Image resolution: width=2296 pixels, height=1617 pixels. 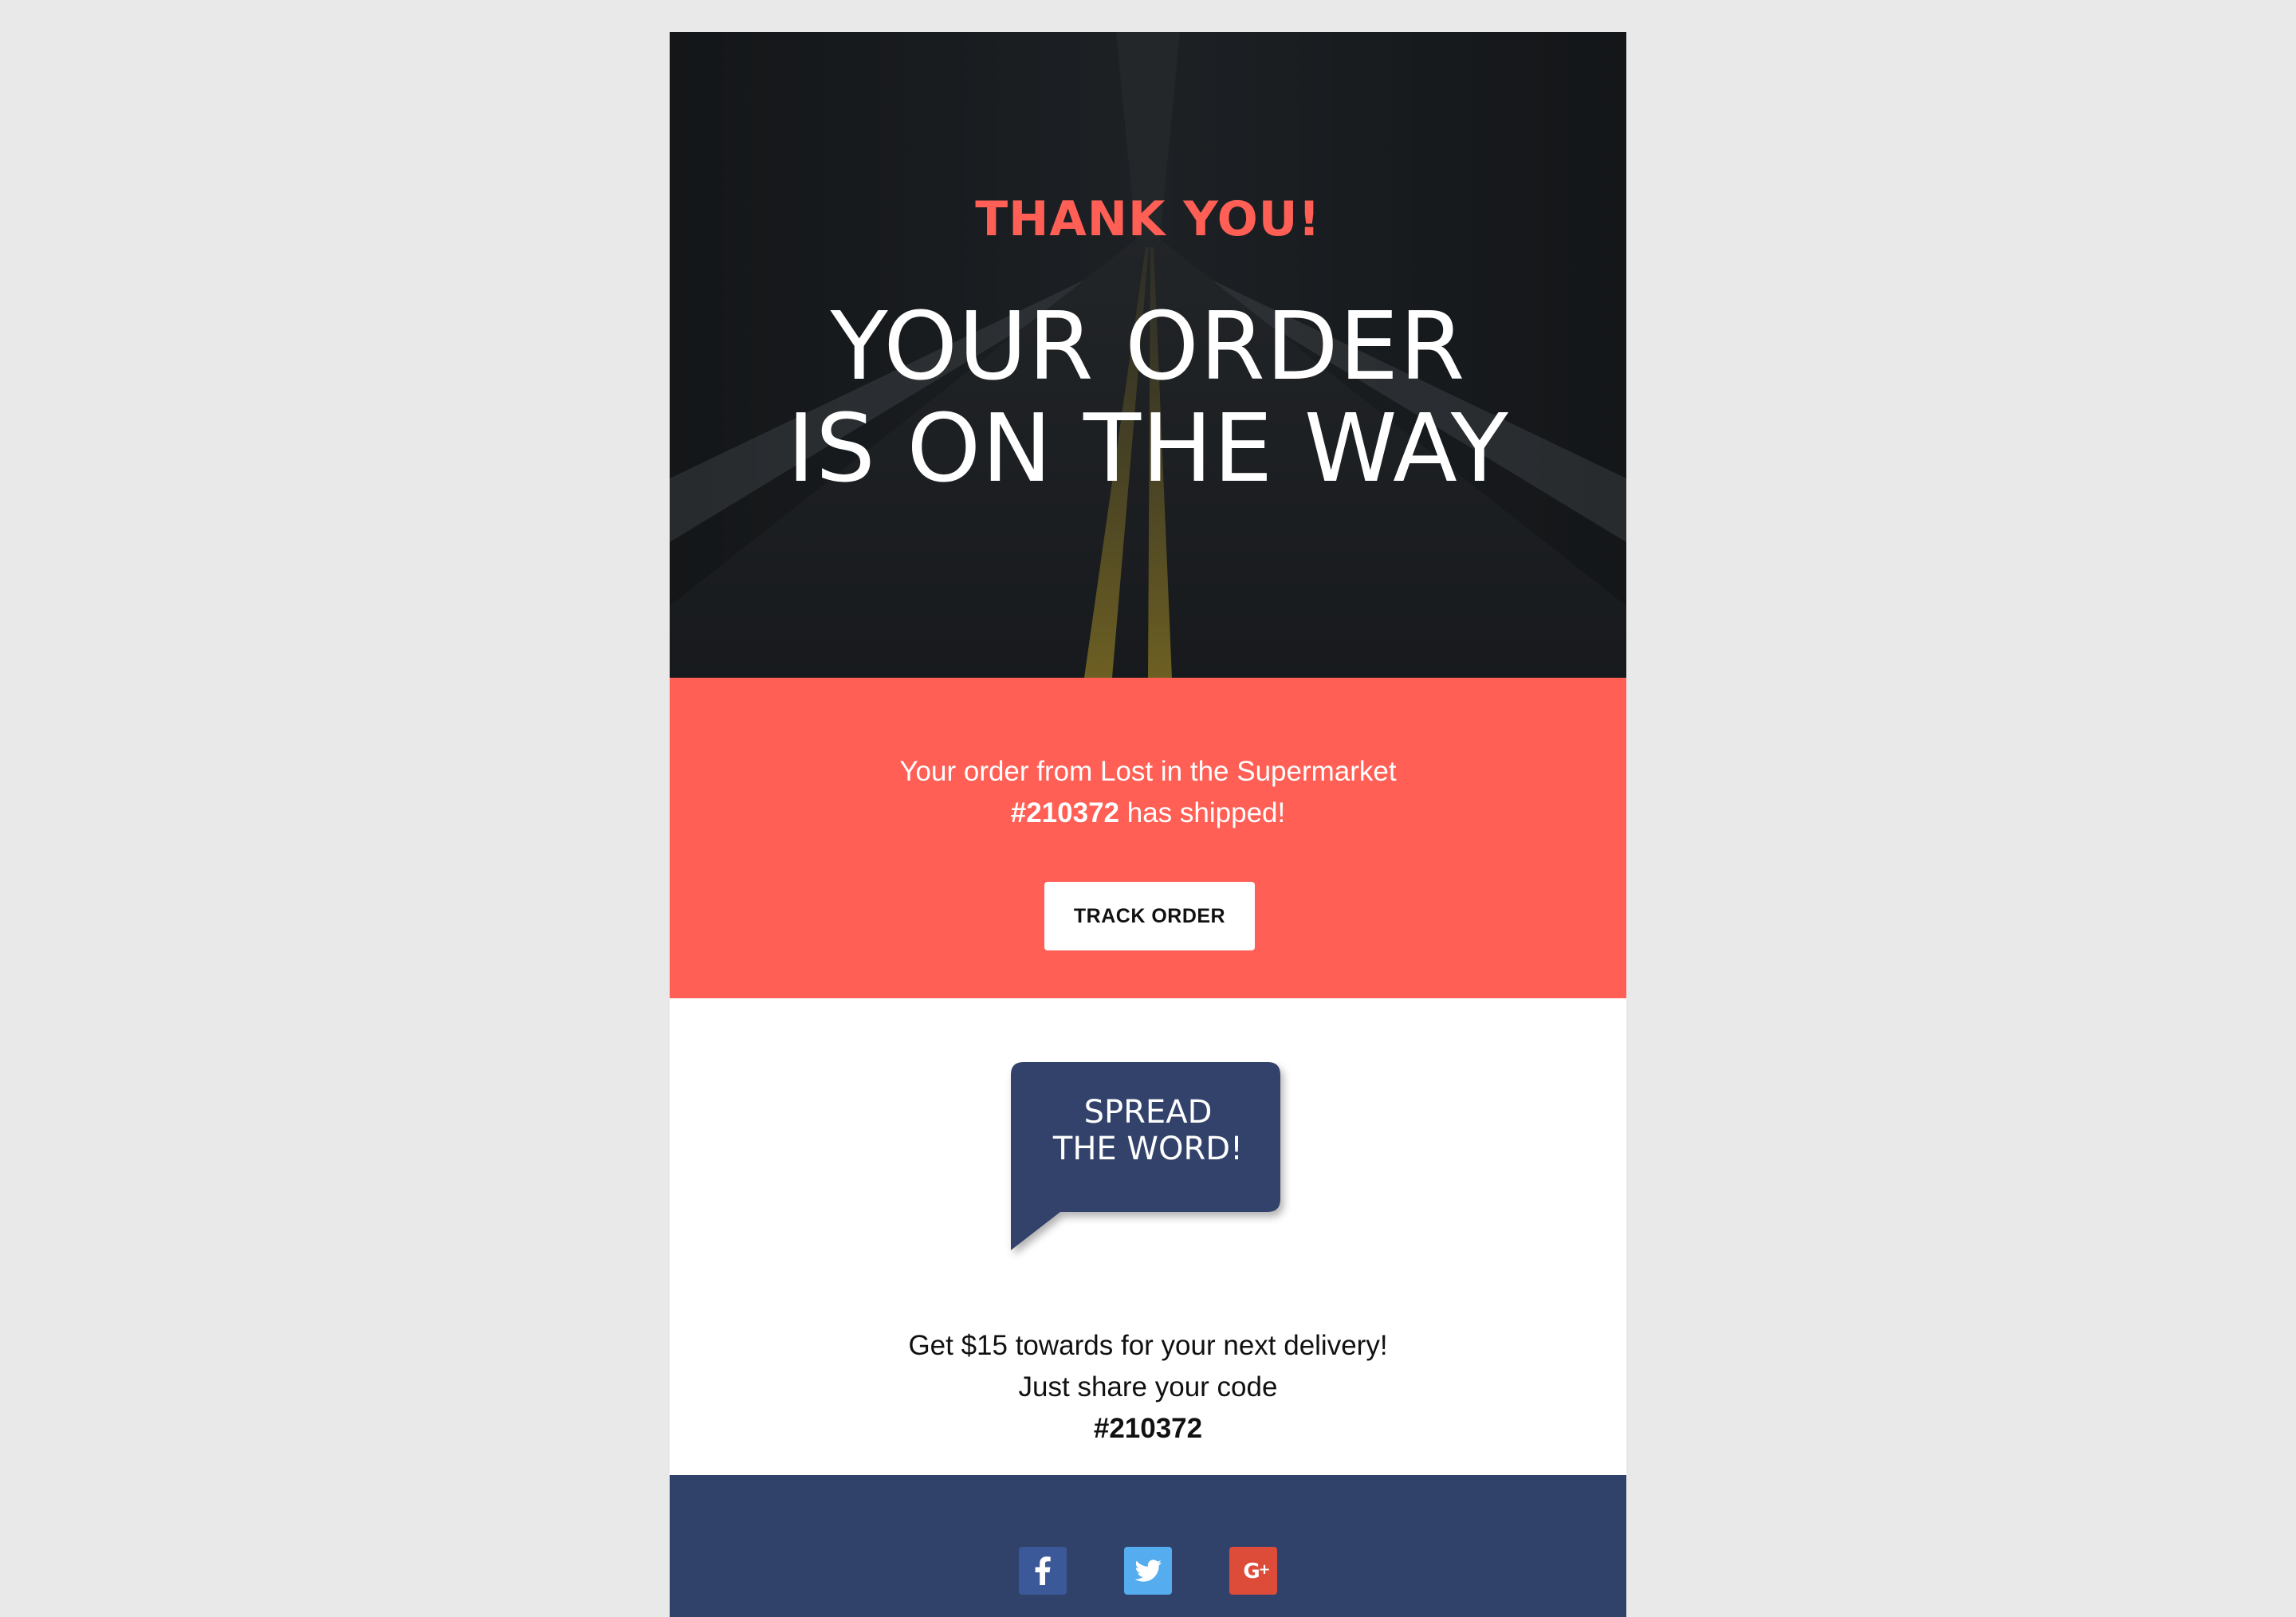 I want to click on facebook-icon, so click(x=1043, y=1571).